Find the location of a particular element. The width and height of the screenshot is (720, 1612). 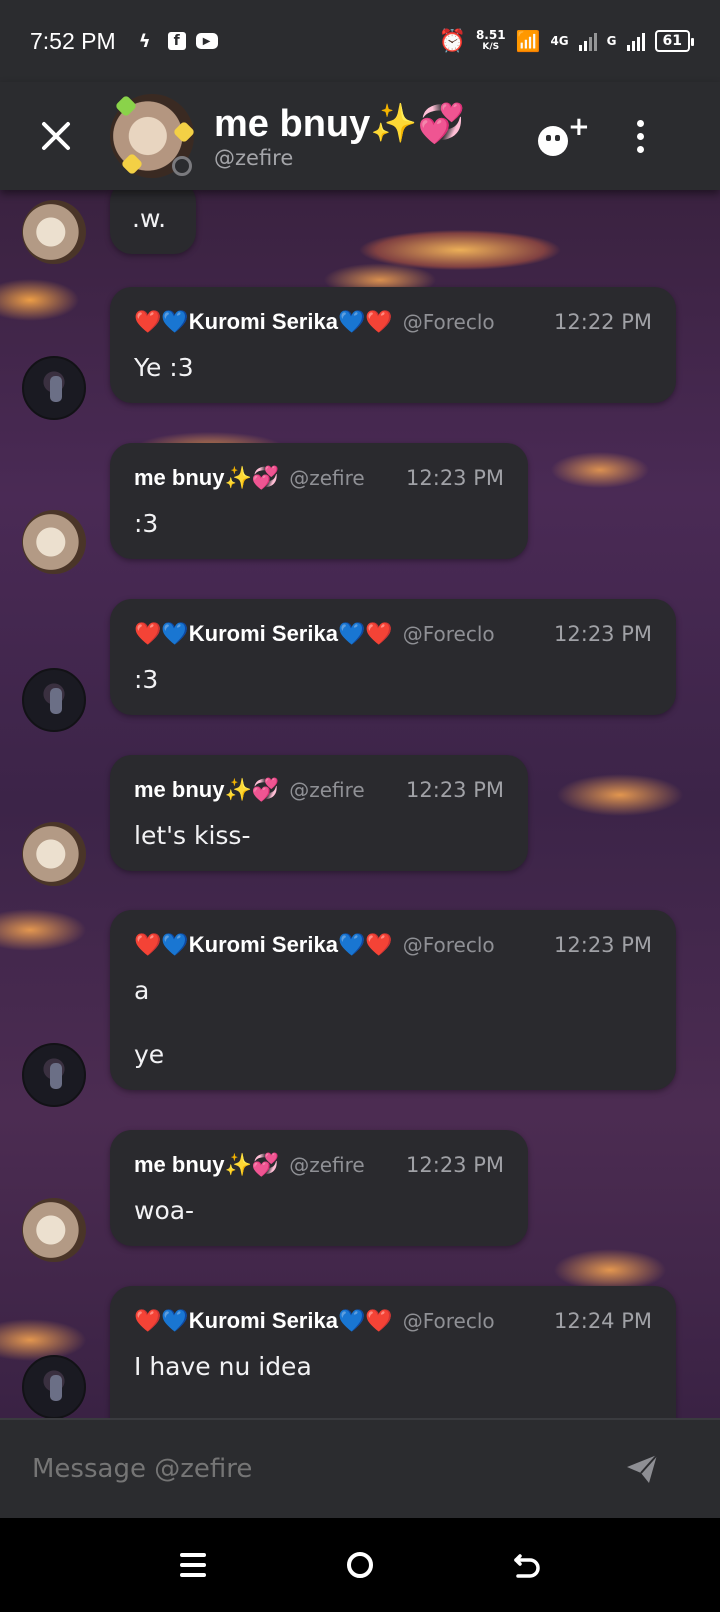

menu-icon is located at coordinates (193, 1565).